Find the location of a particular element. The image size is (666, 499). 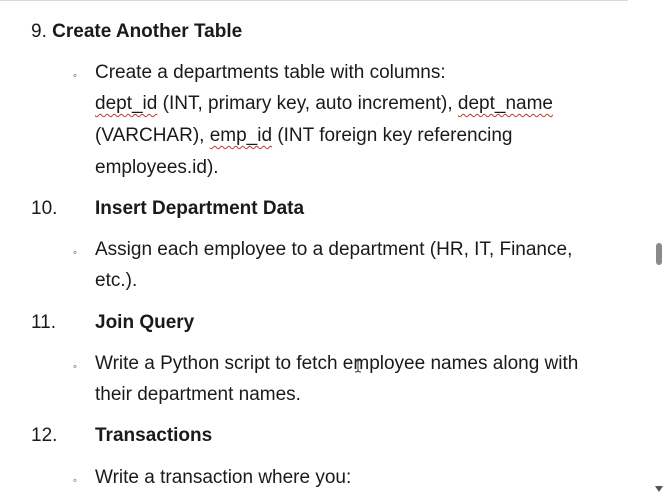

text-cursor-icon is located at coordinates (358, 366).